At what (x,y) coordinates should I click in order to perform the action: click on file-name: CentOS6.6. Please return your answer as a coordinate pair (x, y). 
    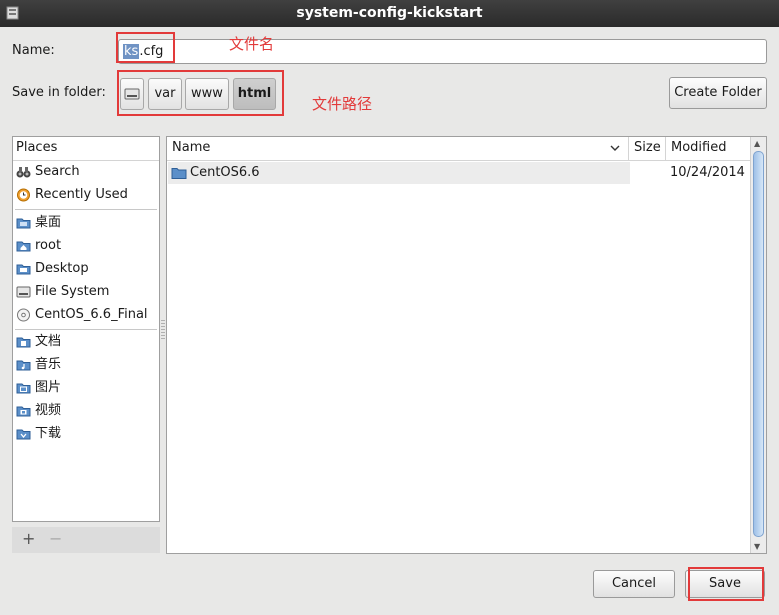
    Looking at the image, I should click on (225, 172).